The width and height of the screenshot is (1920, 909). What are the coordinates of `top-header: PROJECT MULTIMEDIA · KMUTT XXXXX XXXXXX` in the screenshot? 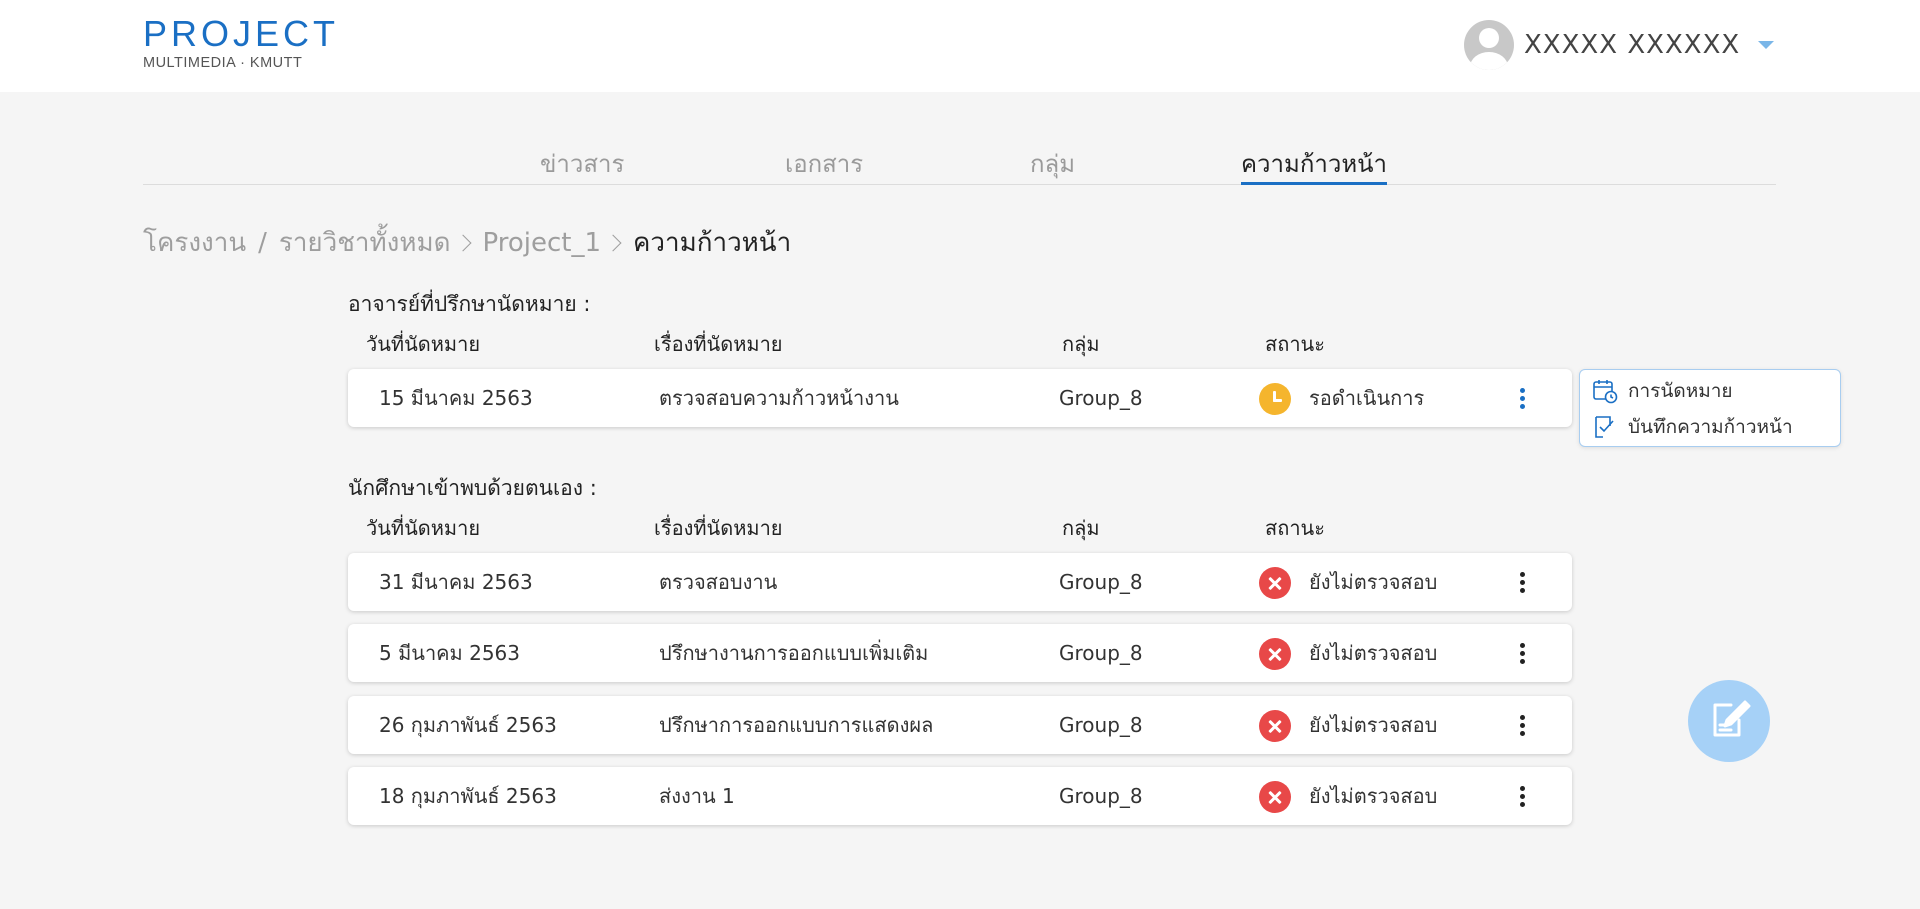 It's located at (960, 46).